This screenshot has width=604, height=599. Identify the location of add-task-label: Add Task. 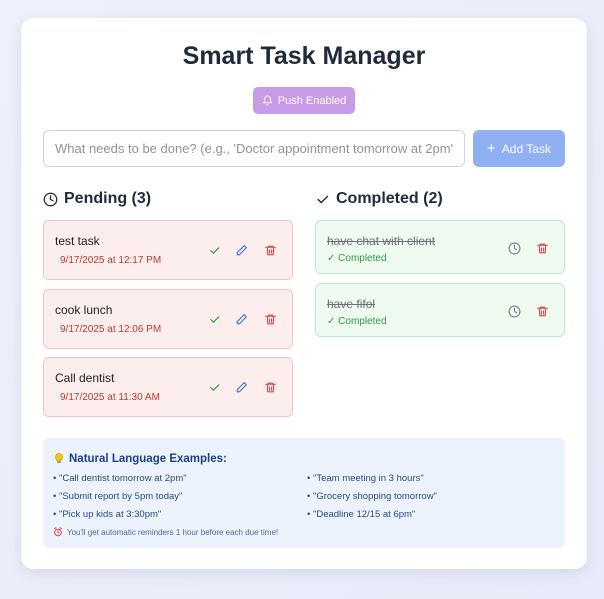
(526, 148).